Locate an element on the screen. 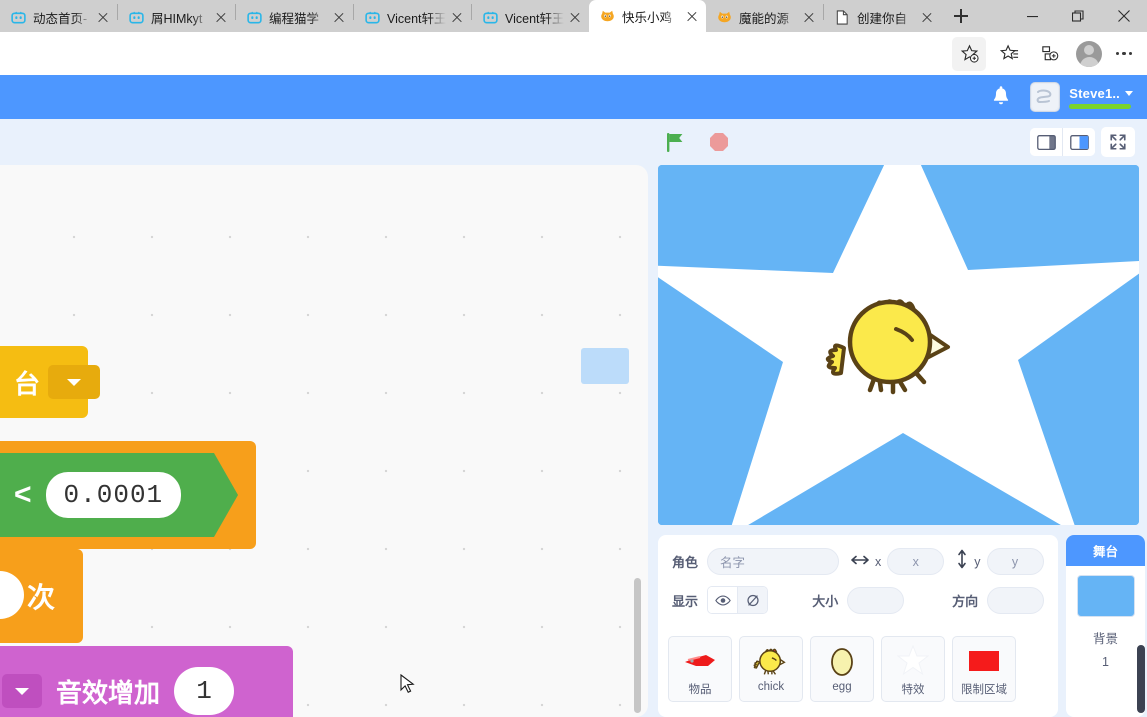  browser-tab-2: 编程猫学 is located at coordinates (294, 17).